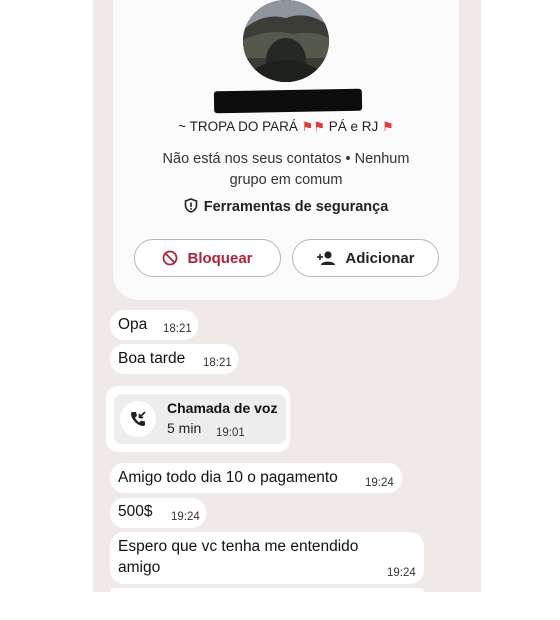  I want to click on message-text: 500$, so click(135, 511).